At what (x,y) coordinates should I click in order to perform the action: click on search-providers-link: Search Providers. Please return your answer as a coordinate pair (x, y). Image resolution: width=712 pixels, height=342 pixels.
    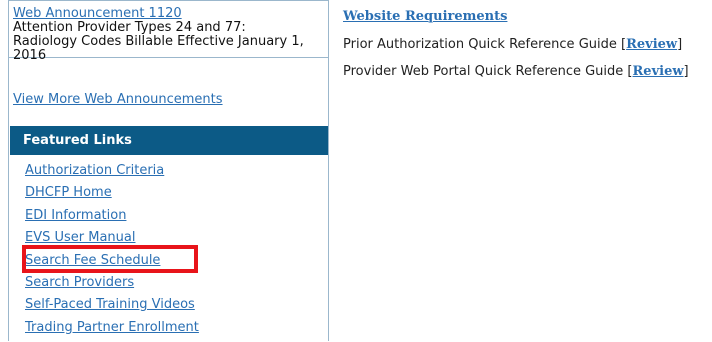
    Looking at the image, I should click on (79, 282).